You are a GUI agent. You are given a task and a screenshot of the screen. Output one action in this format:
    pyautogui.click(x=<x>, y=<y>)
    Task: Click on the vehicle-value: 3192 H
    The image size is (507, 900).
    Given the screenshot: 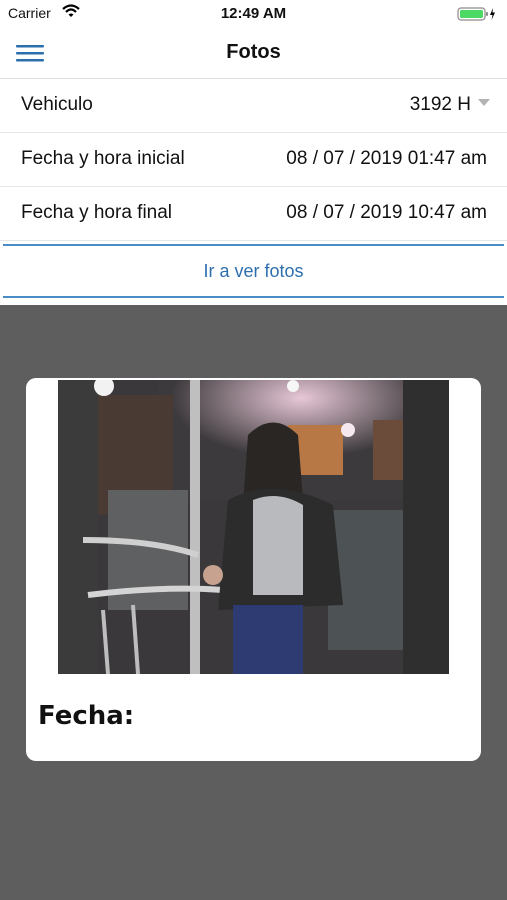 What is the action you would take?
    pyautogui.click(x=440, y=104)
    